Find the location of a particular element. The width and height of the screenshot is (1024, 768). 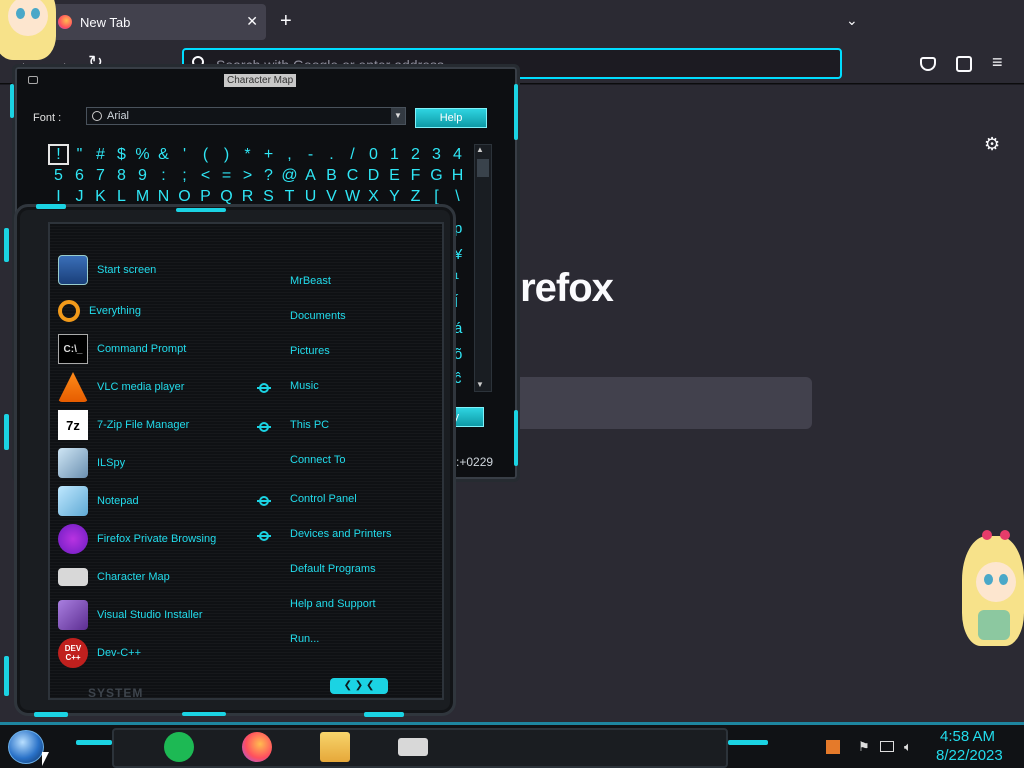

char-cell: . is located at coordinates (331, 154).